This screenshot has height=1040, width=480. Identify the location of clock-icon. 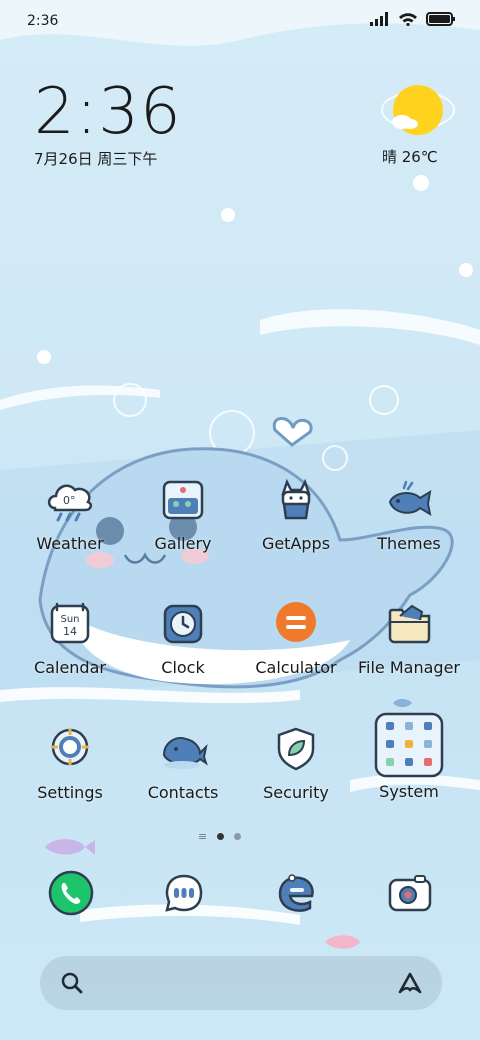
(183, 624).